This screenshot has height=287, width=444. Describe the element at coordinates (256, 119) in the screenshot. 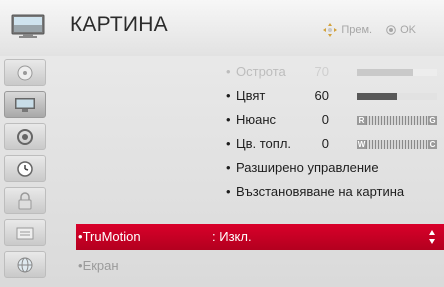

I see `tint-label: Нюанс` at that location.